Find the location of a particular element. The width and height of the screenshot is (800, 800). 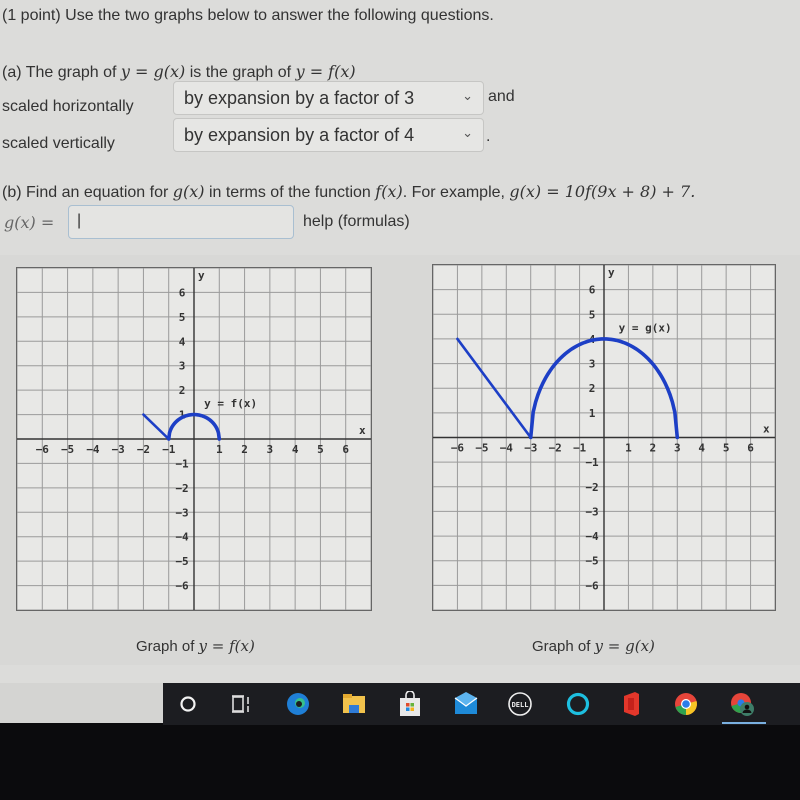

y-tick-label: 1 is located at coordinates (592, 413).